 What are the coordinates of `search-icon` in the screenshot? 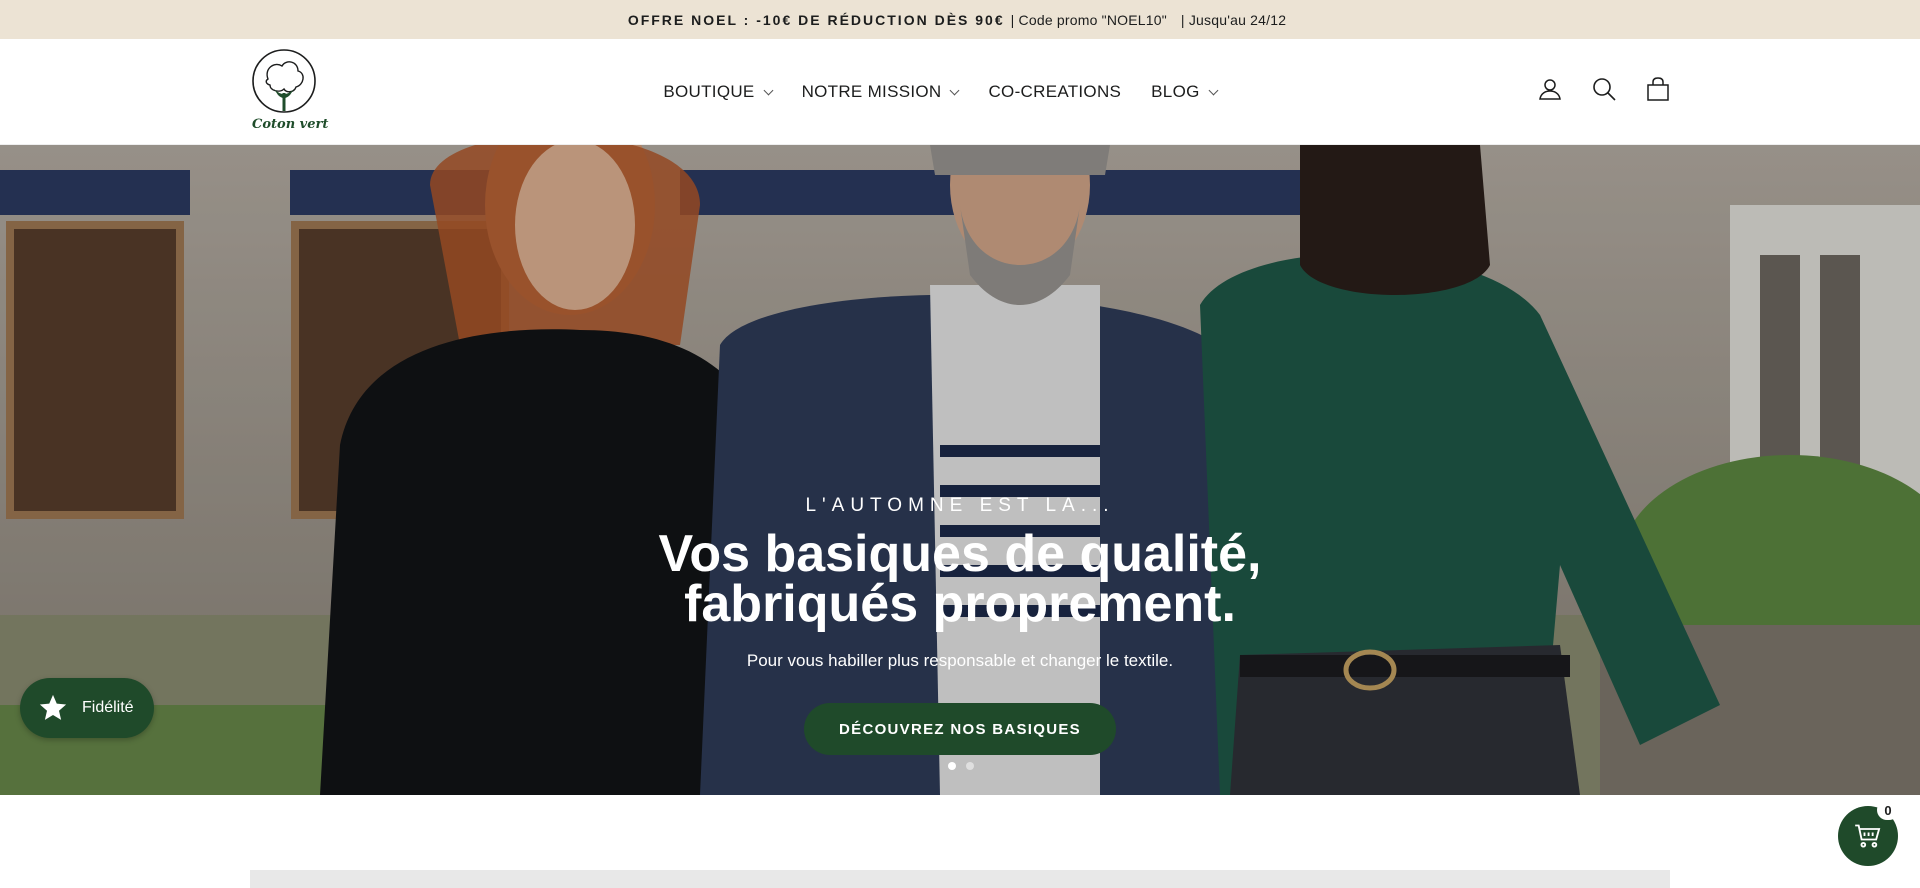 It's located at (1604, 89).